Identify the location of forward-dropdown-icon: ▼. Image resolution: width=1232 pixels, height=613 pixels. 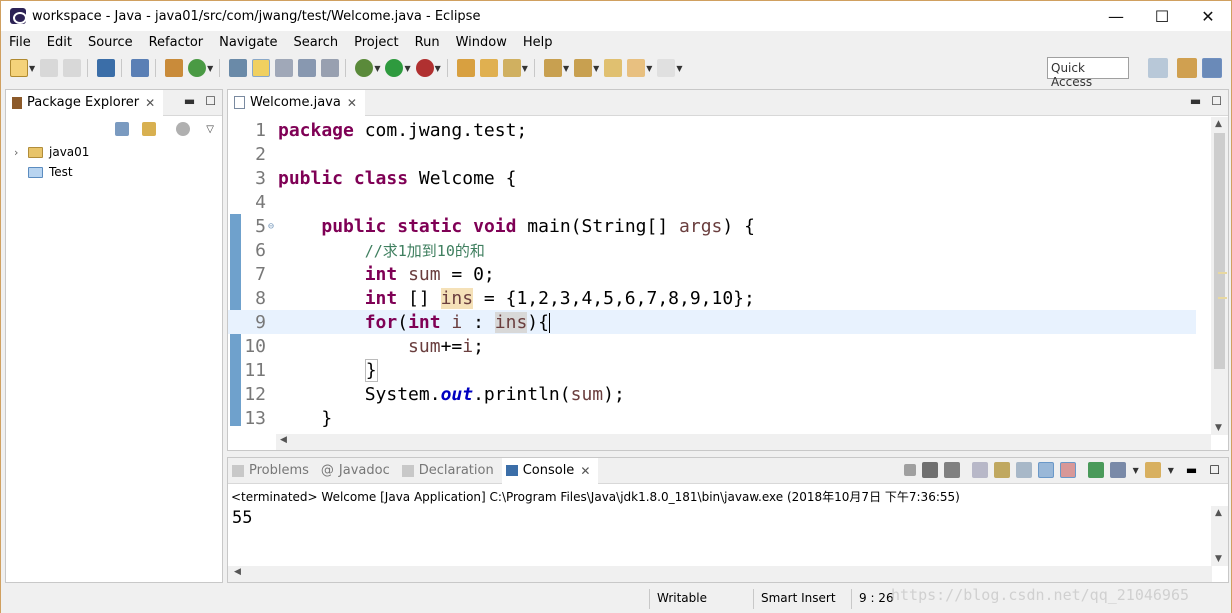
(679, 68).